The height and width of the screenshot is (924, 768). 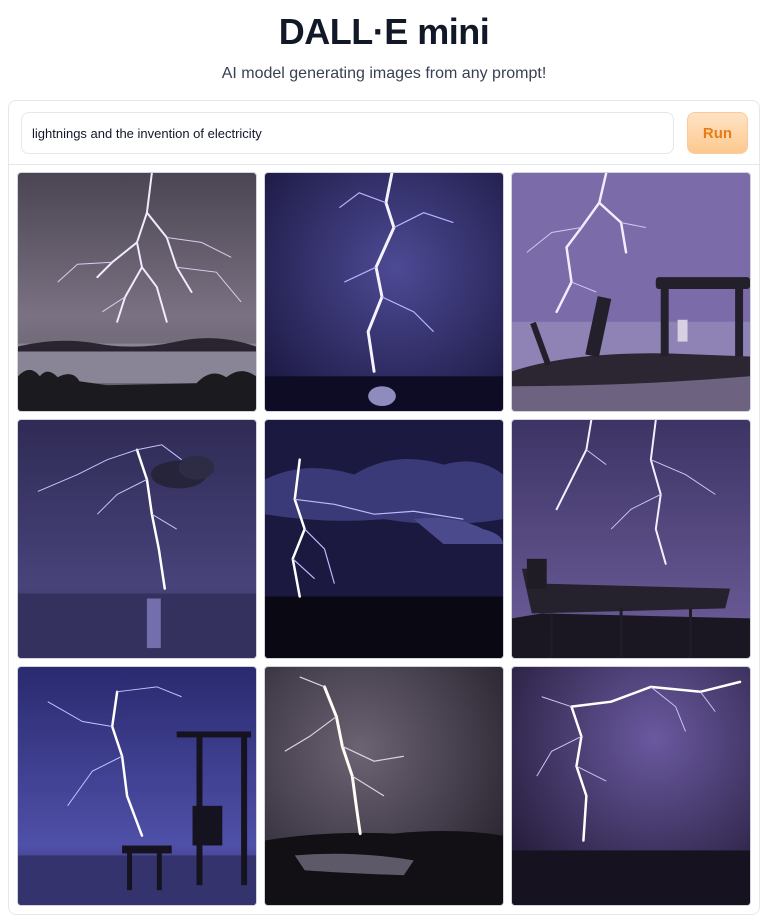 I want to click on lightning-machinery-image, so click(x=631, y=292).